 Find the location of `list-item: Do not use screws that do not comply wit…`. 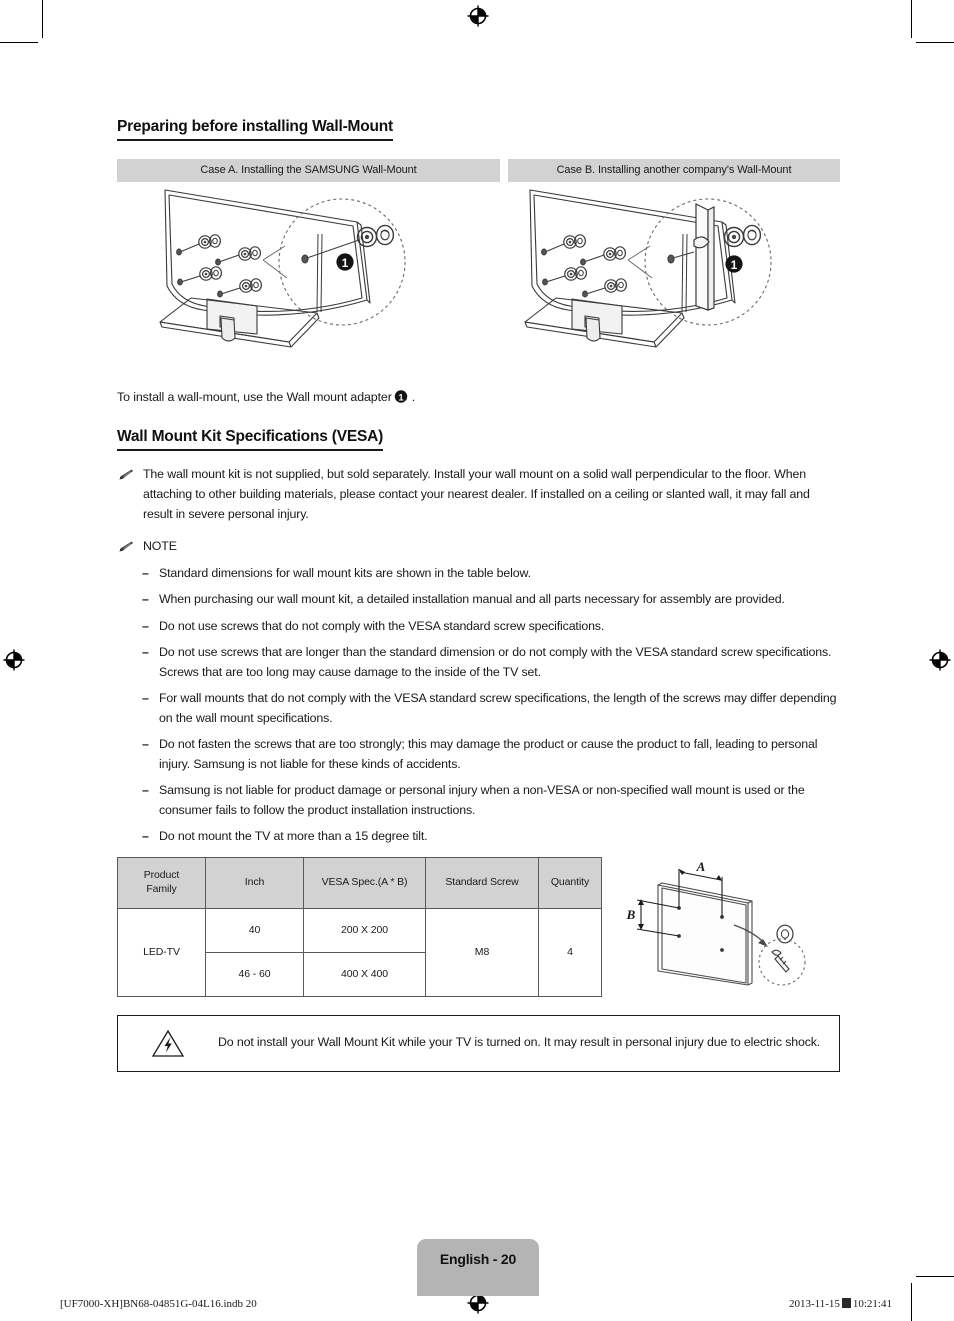

list-item: Do not use screws that do not comply wit… is located at coordinates (491, 626).